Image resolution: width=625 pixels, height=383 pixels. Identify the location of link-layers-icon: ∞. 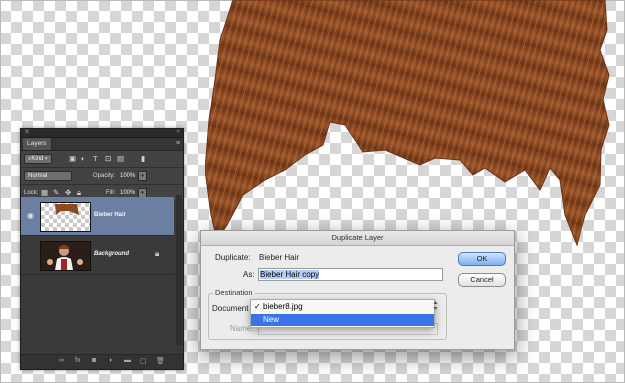
(61, 360).